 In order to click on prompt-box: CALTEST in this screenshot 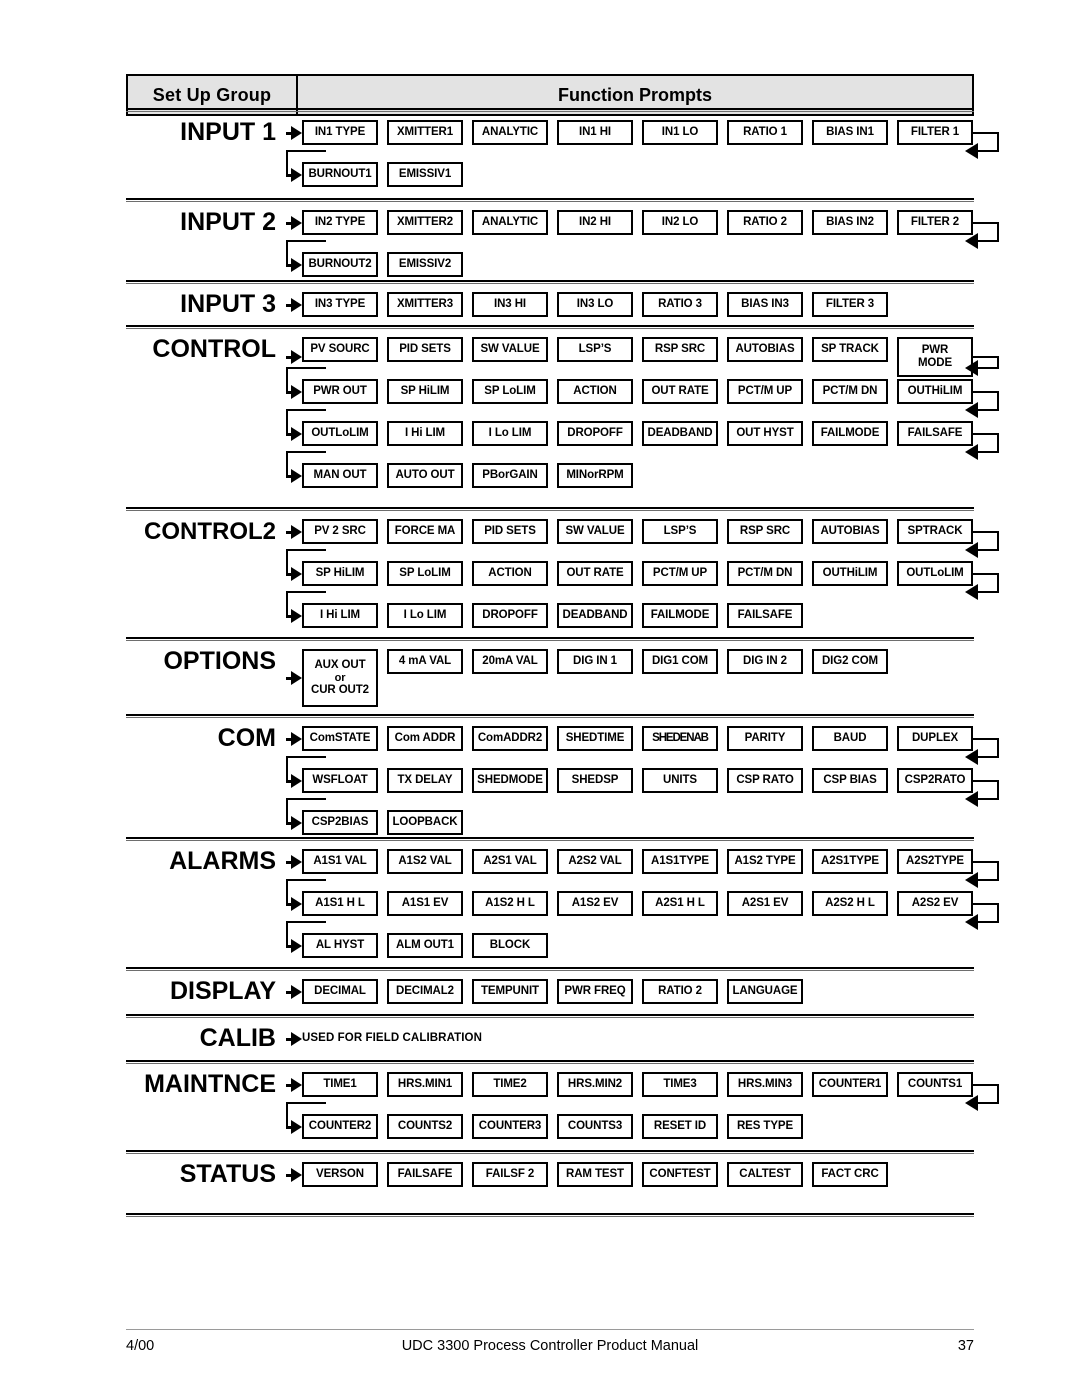, I will do `click(765, 1174)`.